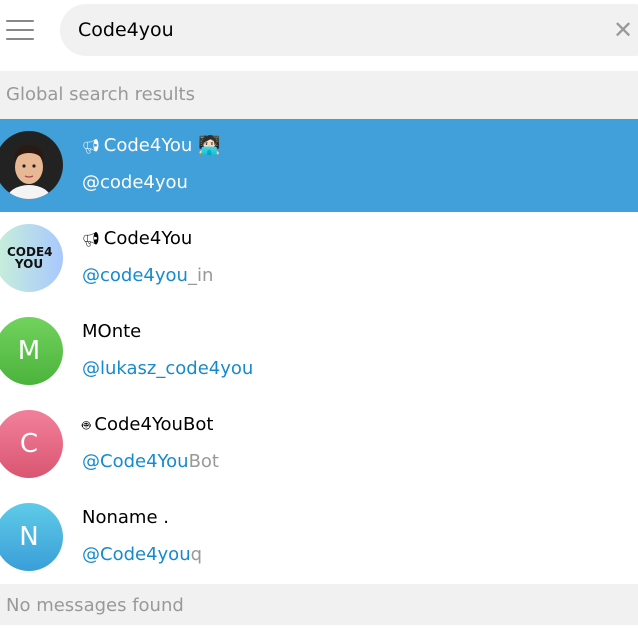 The width and height of the screenshot is (638, 628). I want to click on result-username: @Code4YouBot, so click(150, 461).